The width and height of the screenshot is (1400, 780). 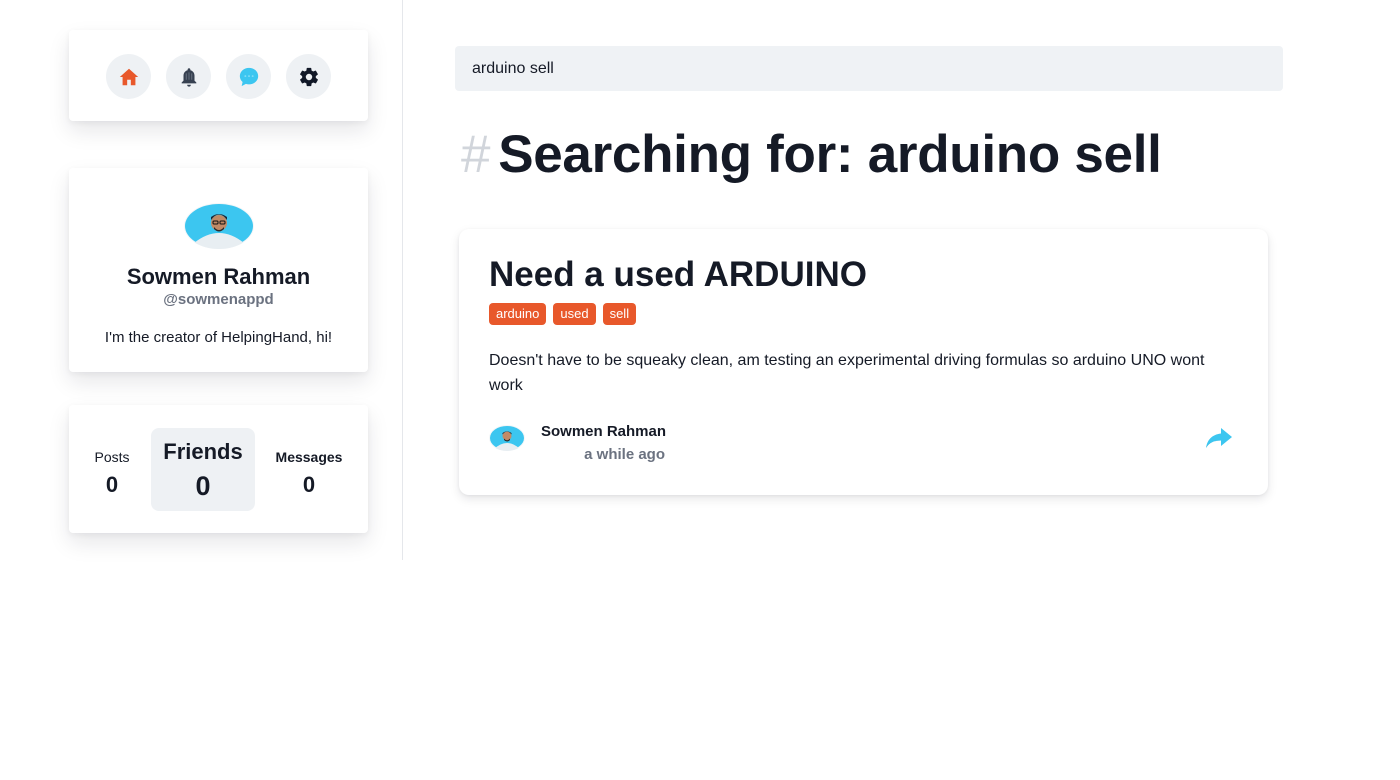 I want to click on post-tags: arduino used sell, so click(x=563, y=314).